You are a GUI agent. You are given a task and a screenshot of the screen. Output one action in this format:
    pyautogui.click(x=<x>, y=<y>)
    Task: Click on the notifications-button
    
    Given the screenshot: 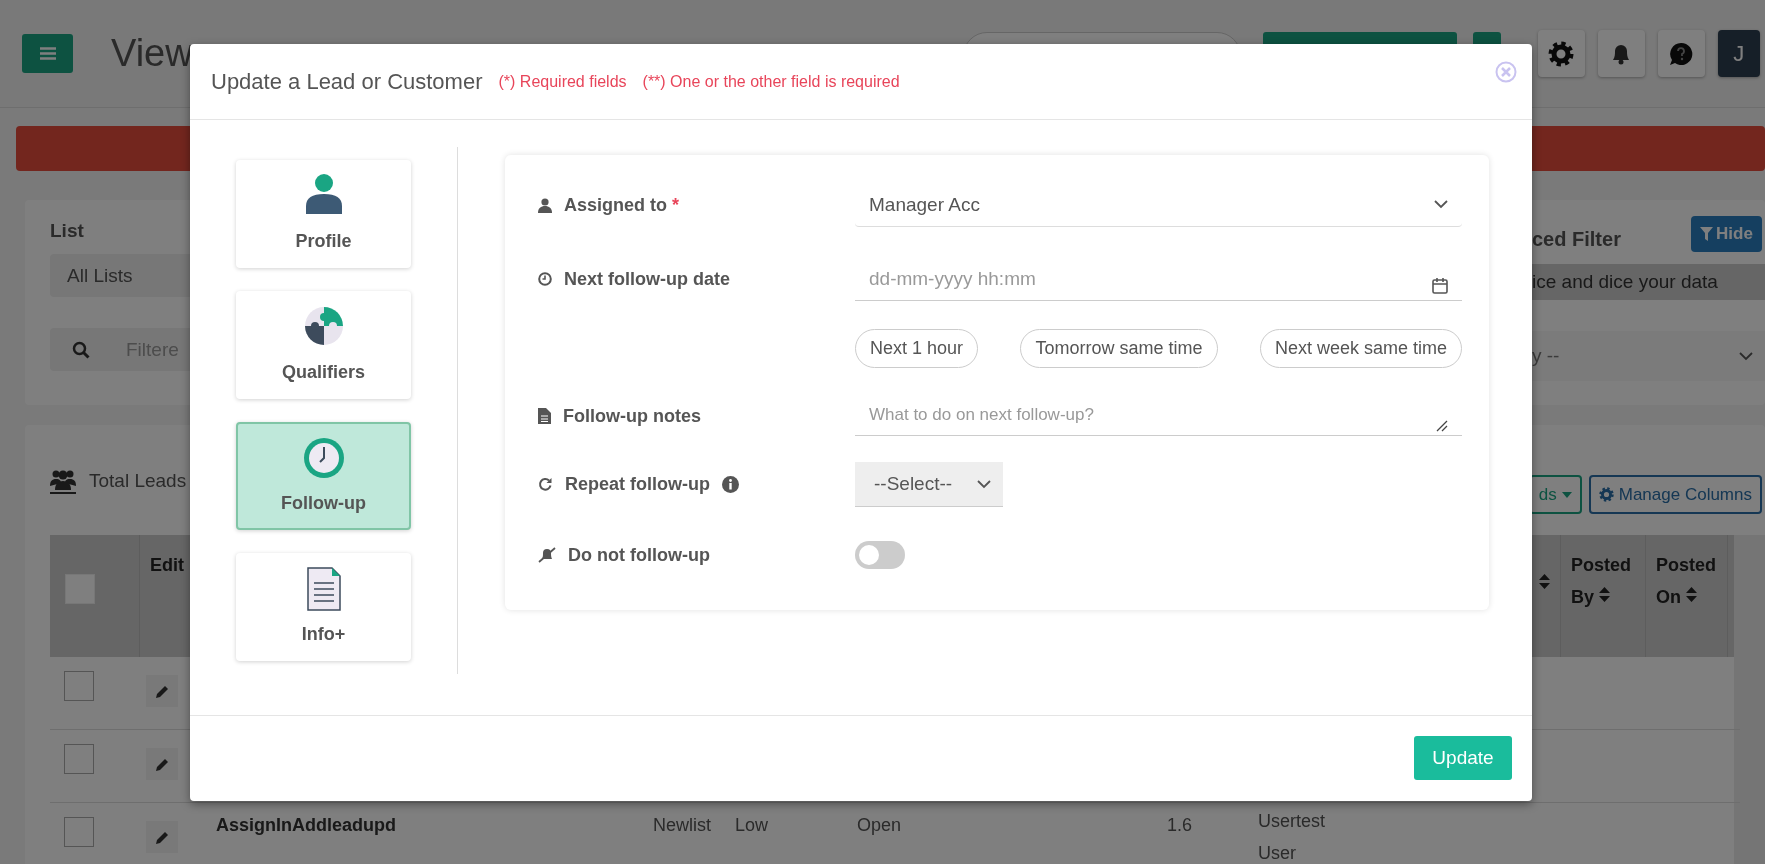 What is the action you would take?
    pyautogui.click(x=1621, y=53)
    